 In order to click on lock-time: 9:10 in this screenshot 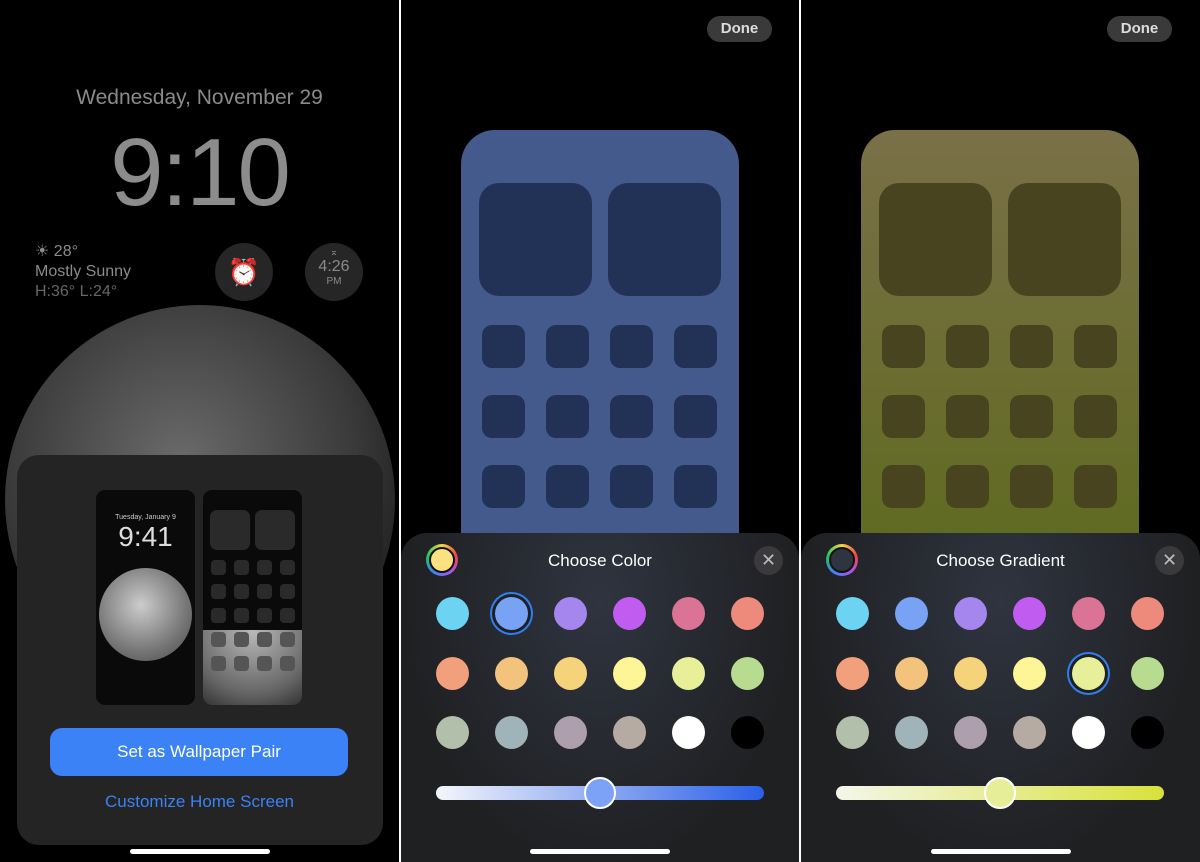, I will do `click(200, 172)`.